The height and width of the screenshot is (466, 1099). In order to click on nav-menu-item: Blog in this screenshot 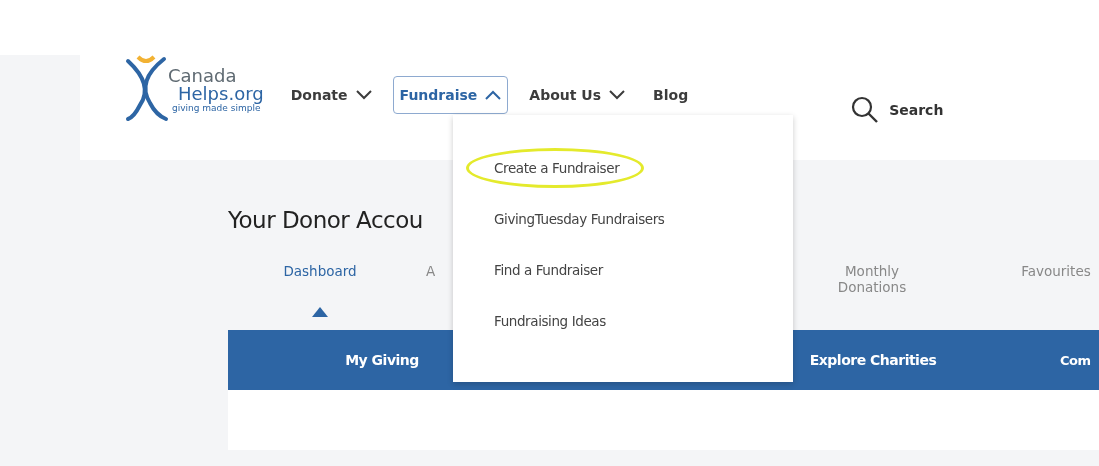, I will do `click(671, 95)`.